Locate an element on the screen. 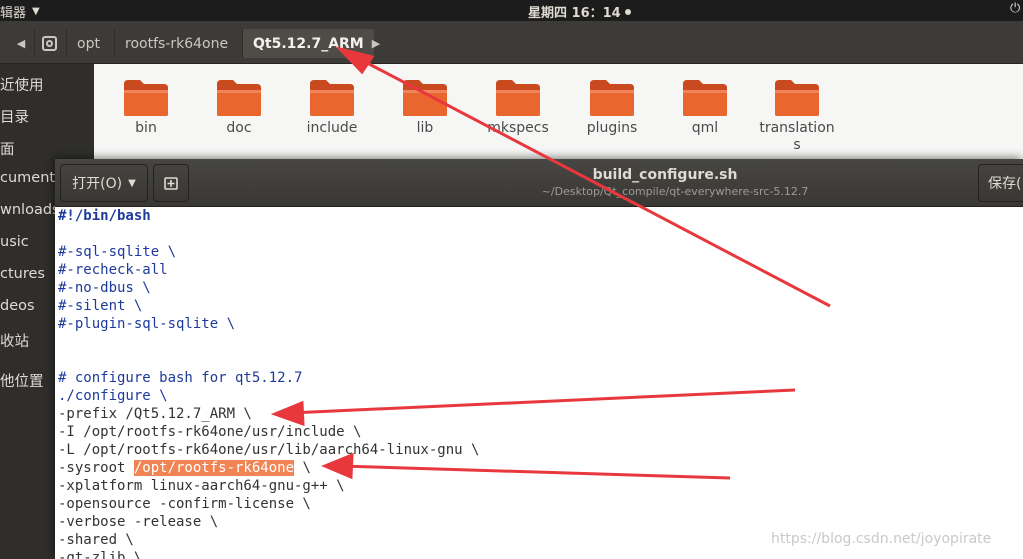 Image resolution: width=1023 pixels, height=559 pixels. code-line: -opensource -confirm-license \ is located at coordinates (184, 504).